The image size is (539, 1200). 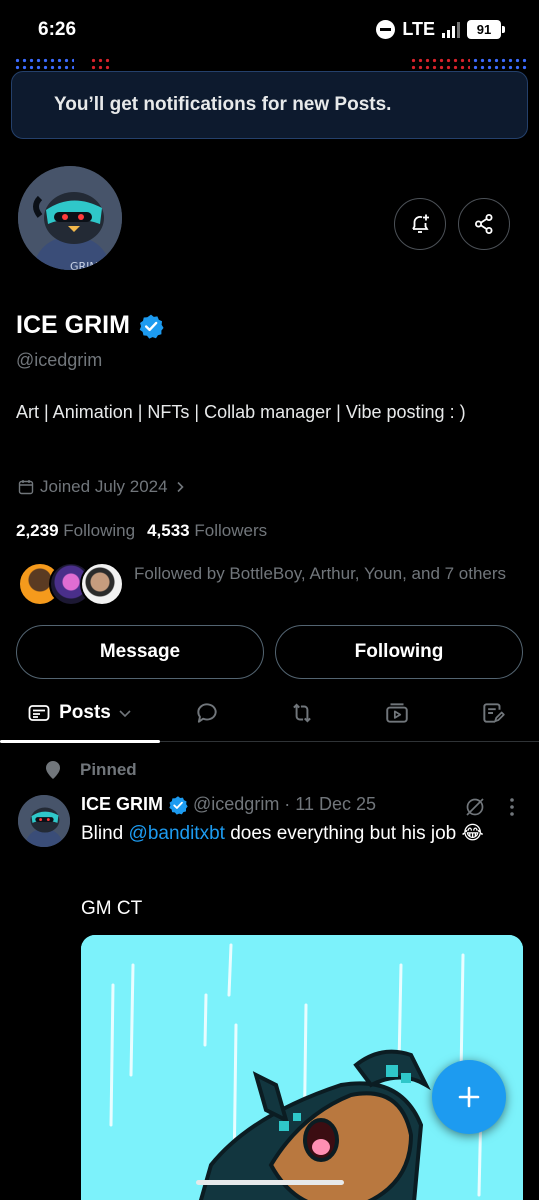 I want to click on article-edit-icon, so click(x=494, y=713).